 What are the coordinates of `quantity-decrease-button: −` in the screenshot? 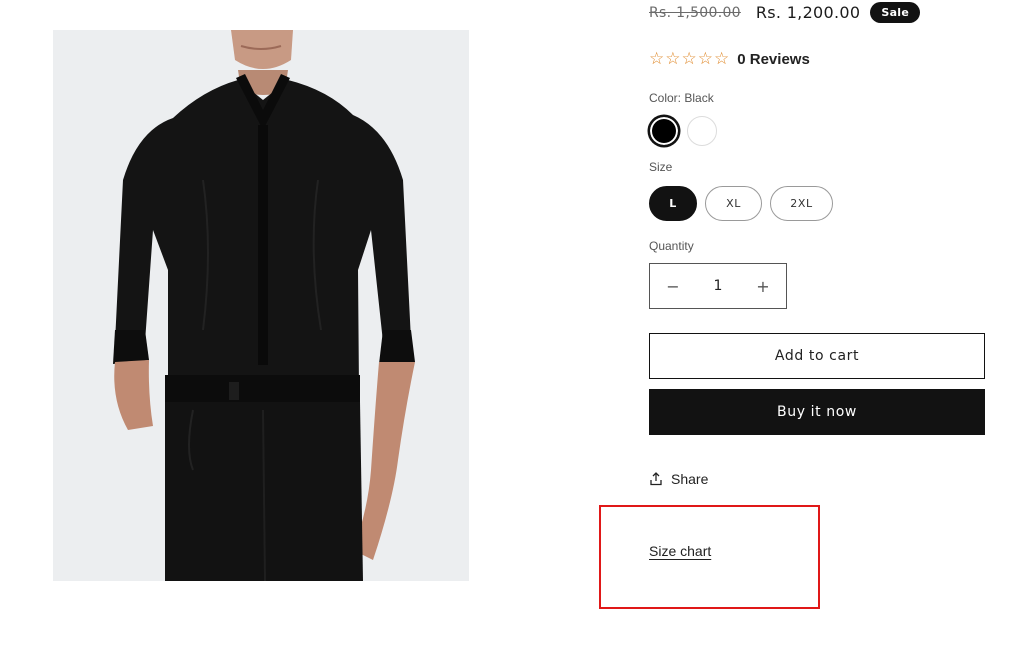 It's located at (673, 286).